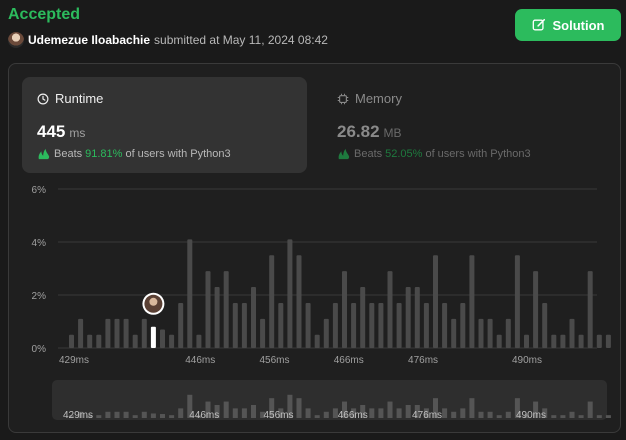 This screenshot has height=440, width=626. I want to click on x-tick-label: 490ms, so click(527, 360).